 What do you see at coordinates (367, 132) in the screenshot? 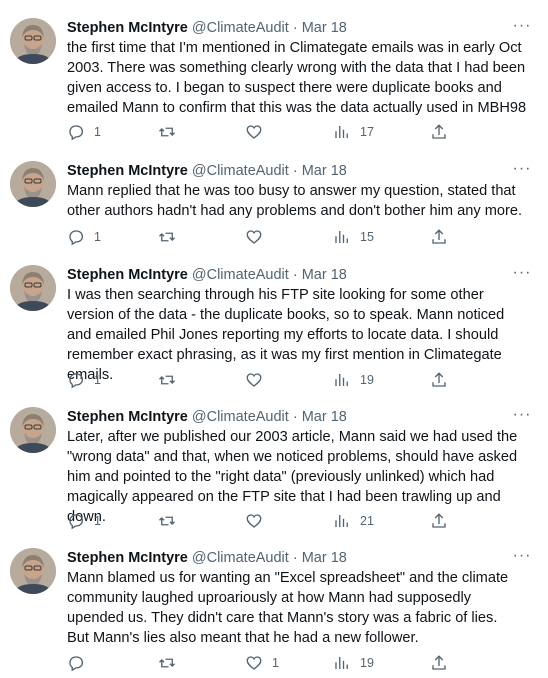
I see `views-count: 17` at bounding box center [367, 132].